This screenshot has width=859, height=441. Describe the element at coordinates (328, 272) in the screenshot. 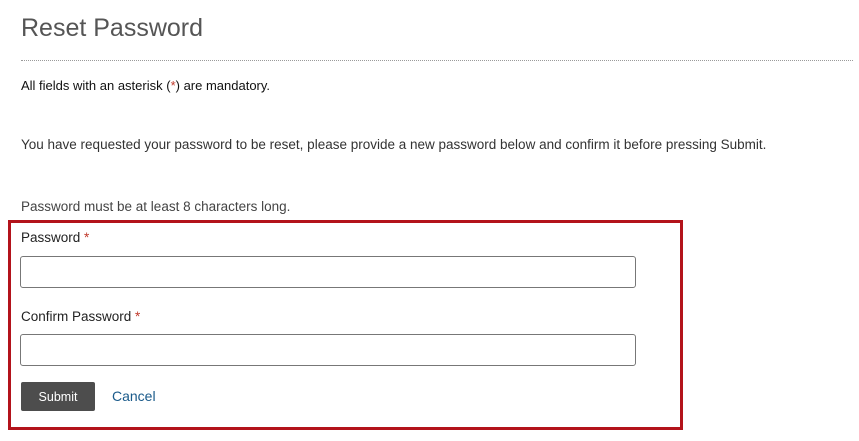

I see `password-input` at that location.